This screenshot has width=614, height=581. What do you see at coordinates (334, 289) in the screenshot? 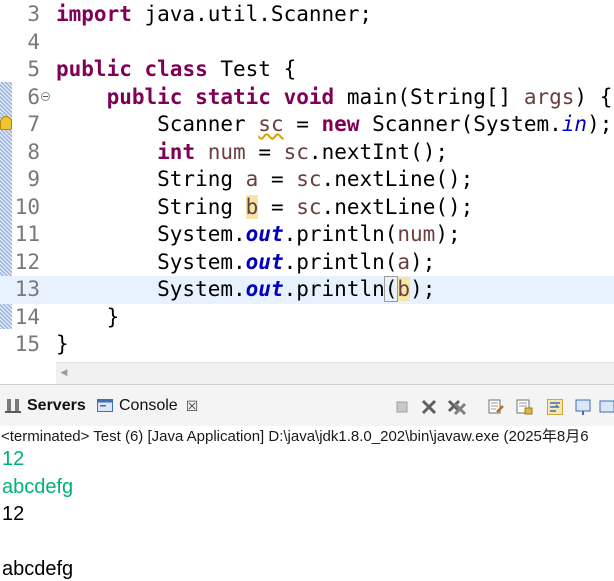
I see `code-token: .println` at bounding box center [334, 289].